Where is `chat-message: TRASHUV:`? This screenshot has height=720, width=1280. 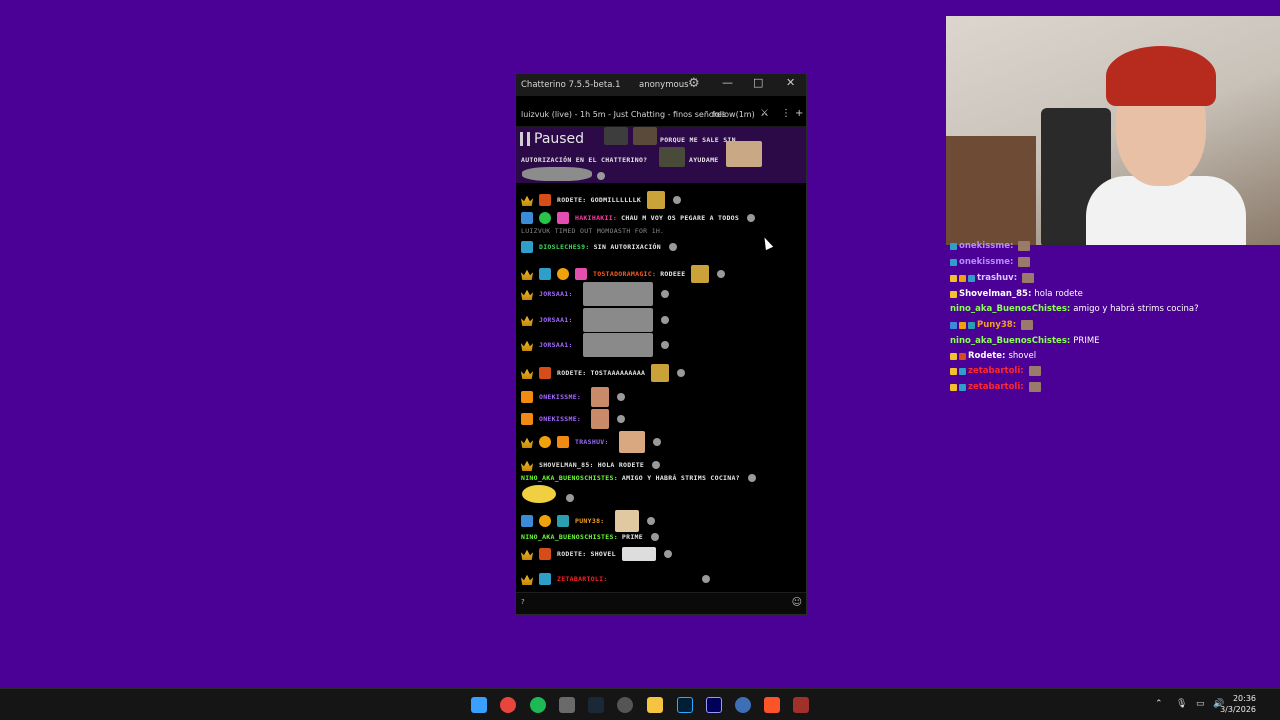
chat-message: TRASHUV: is located at coordinates (591, 442).